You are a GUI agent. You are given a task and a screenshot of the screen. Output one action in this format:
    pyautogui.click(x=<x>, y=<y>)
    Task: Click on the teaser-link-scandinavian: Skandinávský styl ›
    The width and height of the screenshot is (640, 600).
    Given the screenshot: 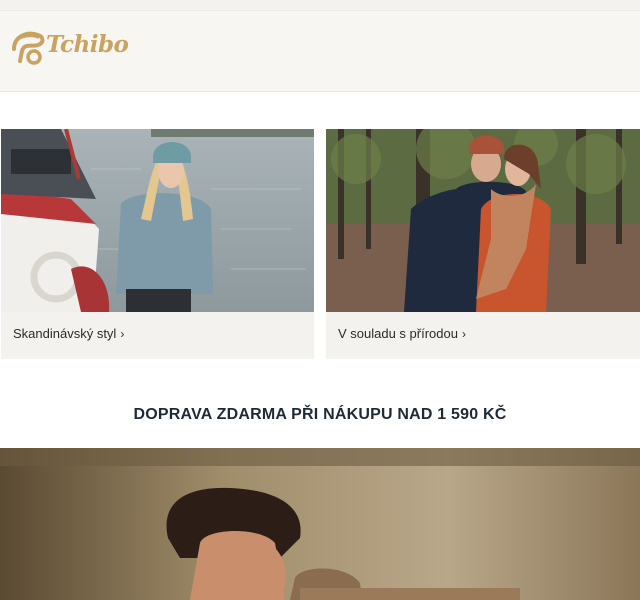 What is the action you would take?
    pyautogui.click(x=68, y=333)
    